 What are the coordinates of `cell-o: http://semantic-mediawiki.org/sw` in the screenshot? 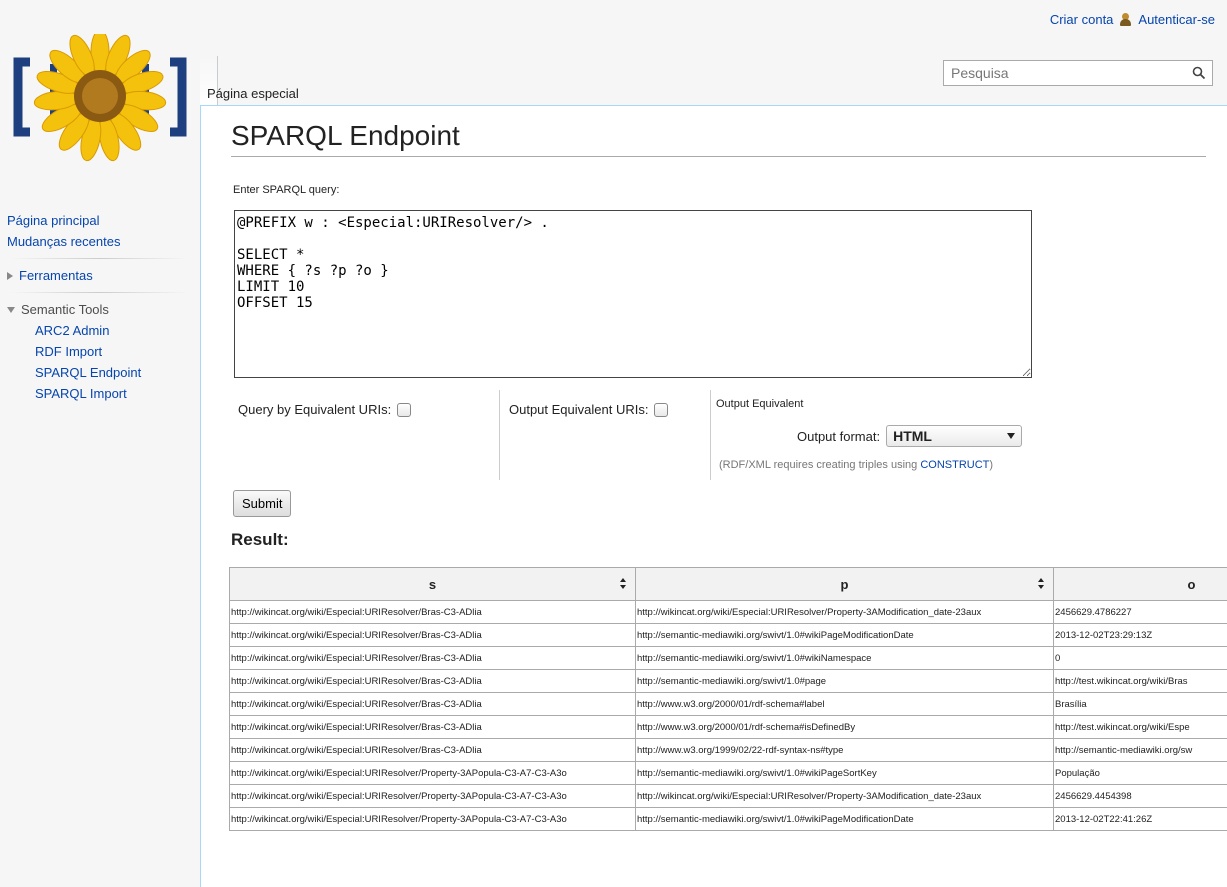 It's located at (1140, 750).